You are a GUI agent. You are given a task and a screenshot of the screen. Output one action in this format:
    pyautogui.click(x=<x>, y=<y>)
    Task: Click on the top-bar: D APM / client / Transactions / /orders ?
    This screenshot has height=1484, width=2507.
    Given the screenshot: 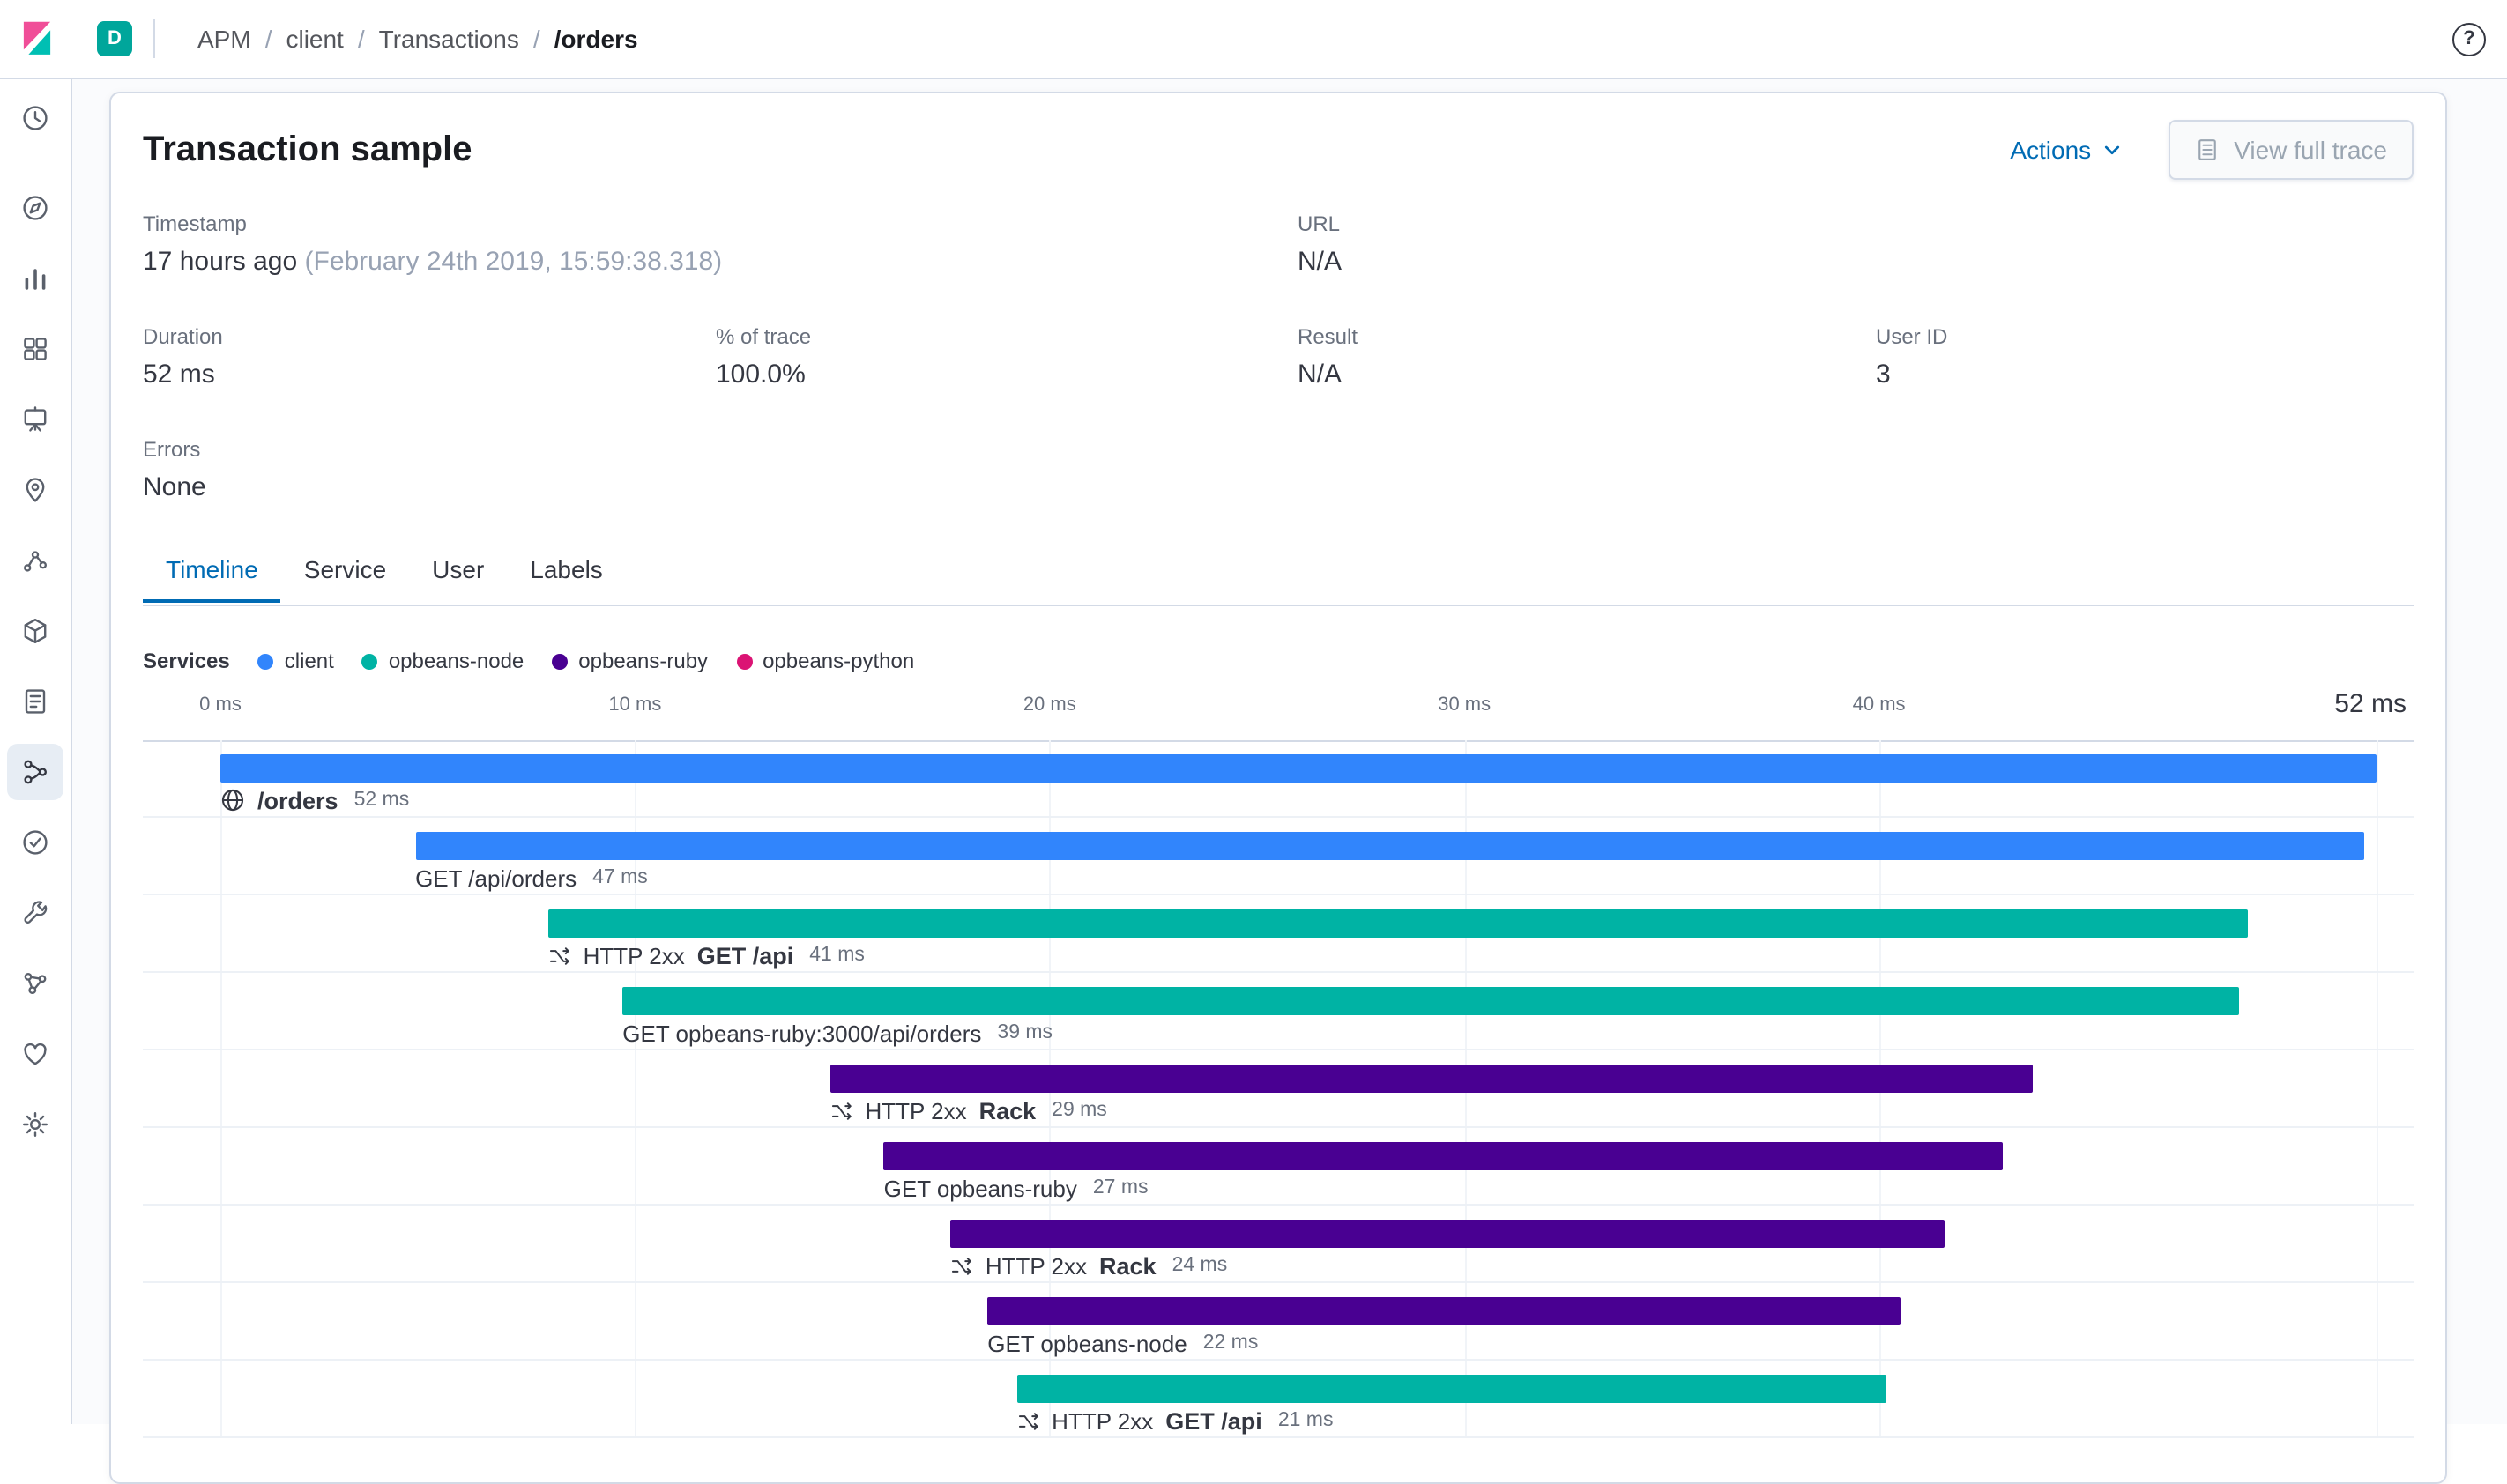 What is the action you would take?
    pyautogui.click(x=1253, y=39)
    